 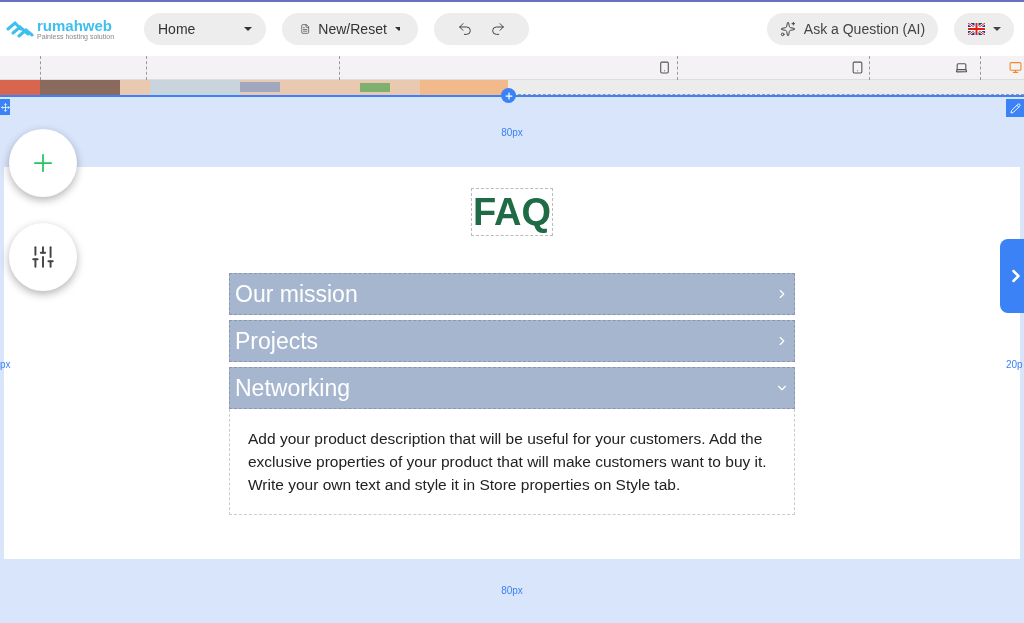 I want to click on logo-text: rumahweb, so click(x=75, y=25).